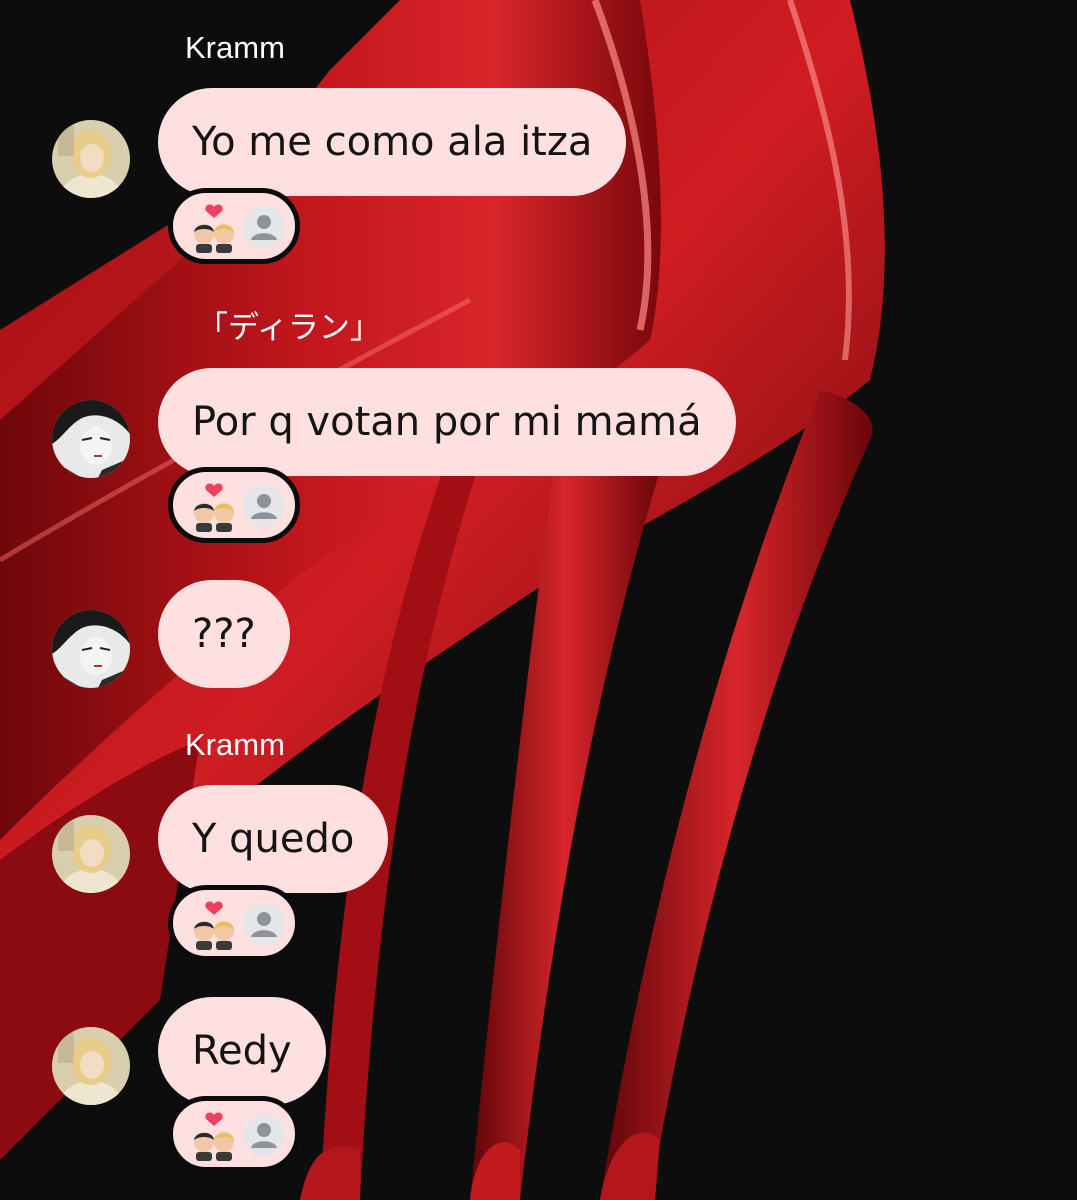 The image size is (1077, 1200). What do you see at coordinates (224, 634) in the screenshot?
I see `message-bubble: ???` at bounding box center [224, 634].